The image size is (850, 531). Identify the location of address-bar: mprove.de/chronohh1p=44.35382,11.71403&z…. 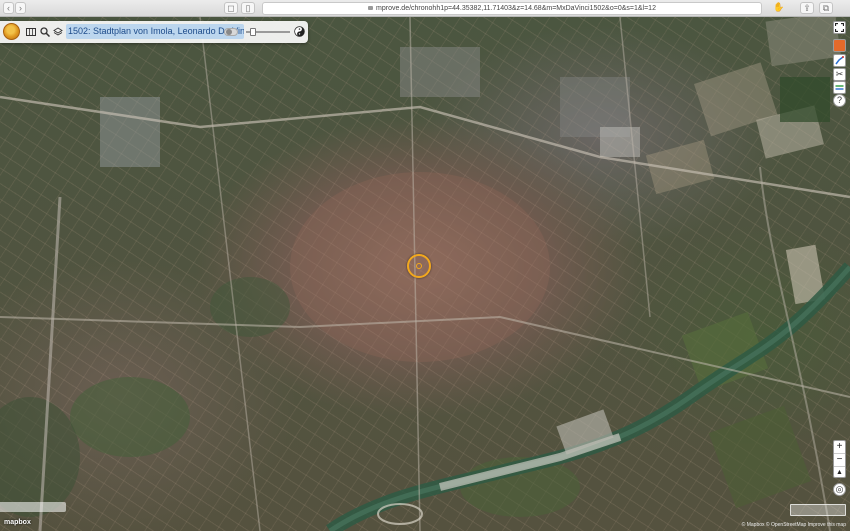
(512, 8).